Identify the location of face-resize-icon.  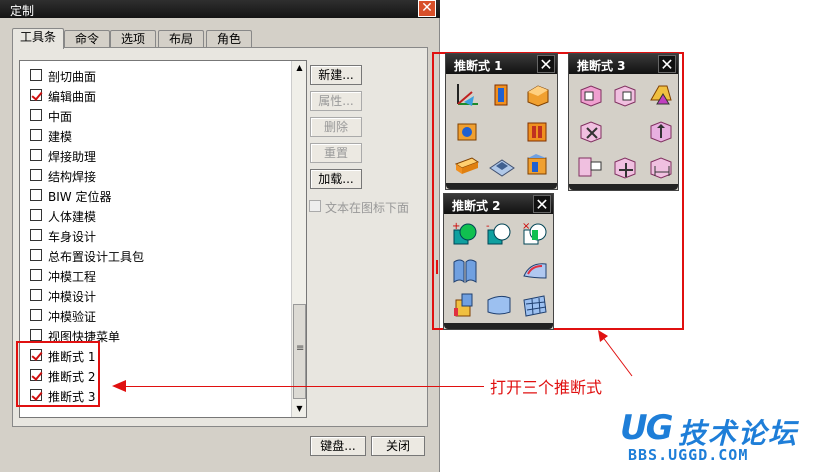
(660, 131).